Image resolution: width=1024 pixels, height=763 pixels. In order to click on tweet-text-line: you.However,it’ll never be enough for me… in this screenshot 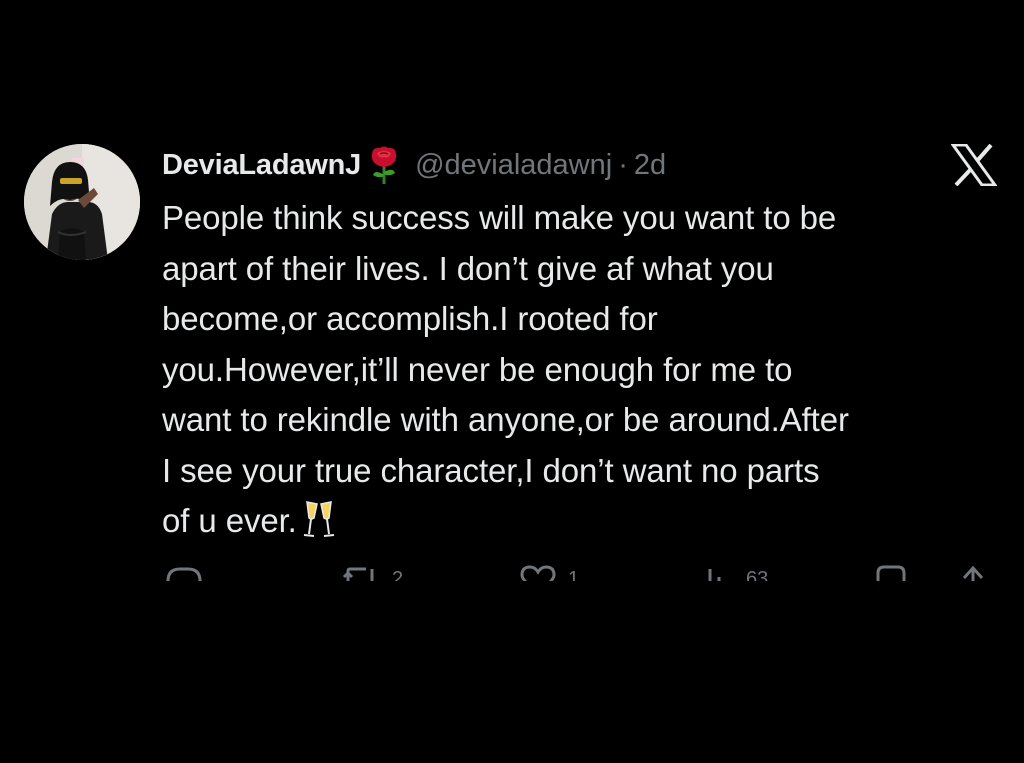, I will do `click(477, 369)`.